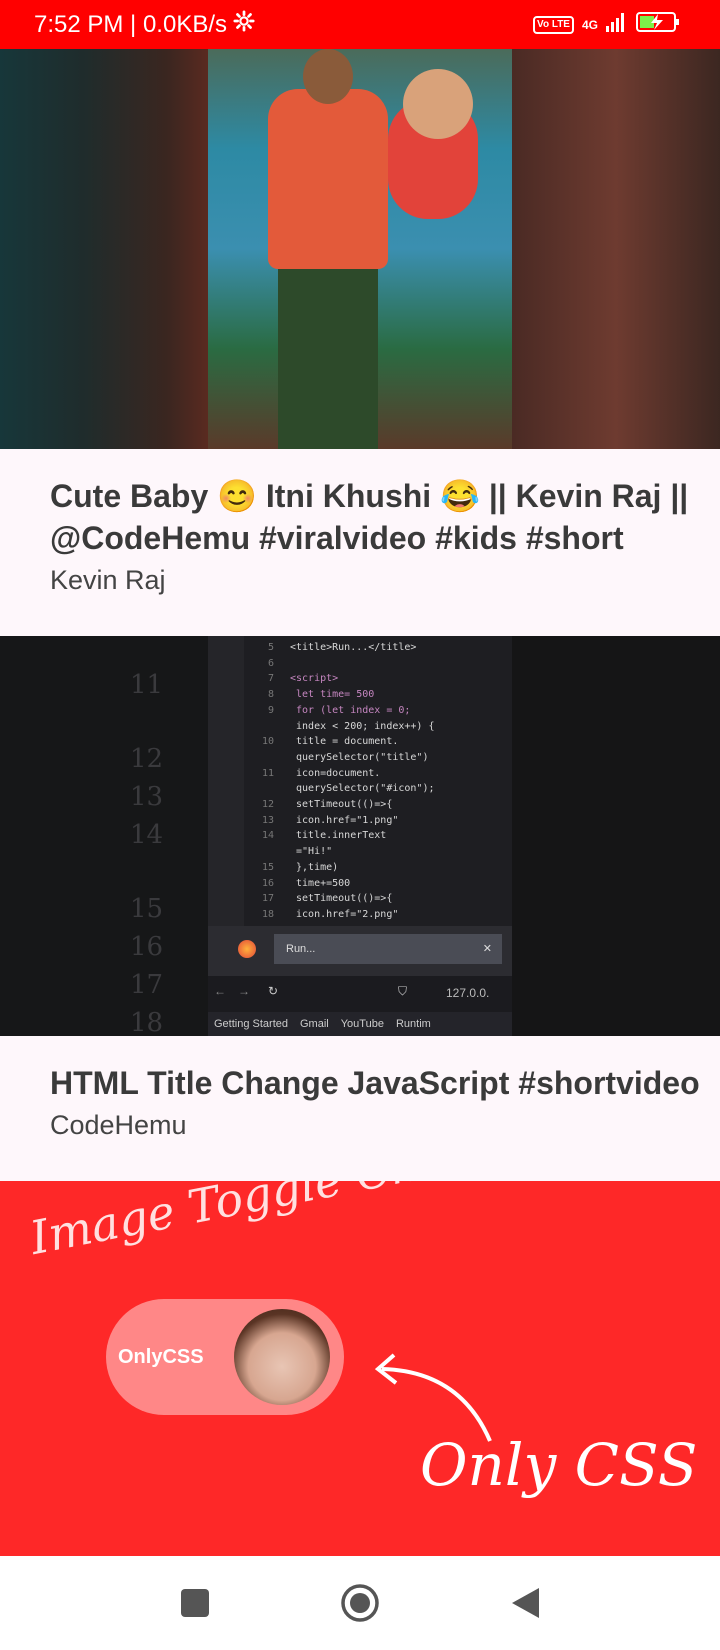 The width and height of the screenshot is (720, 1650). I want to click on browser-url-bar: ← → ↻ ⛉ 127.0.0., so click(360, 994).